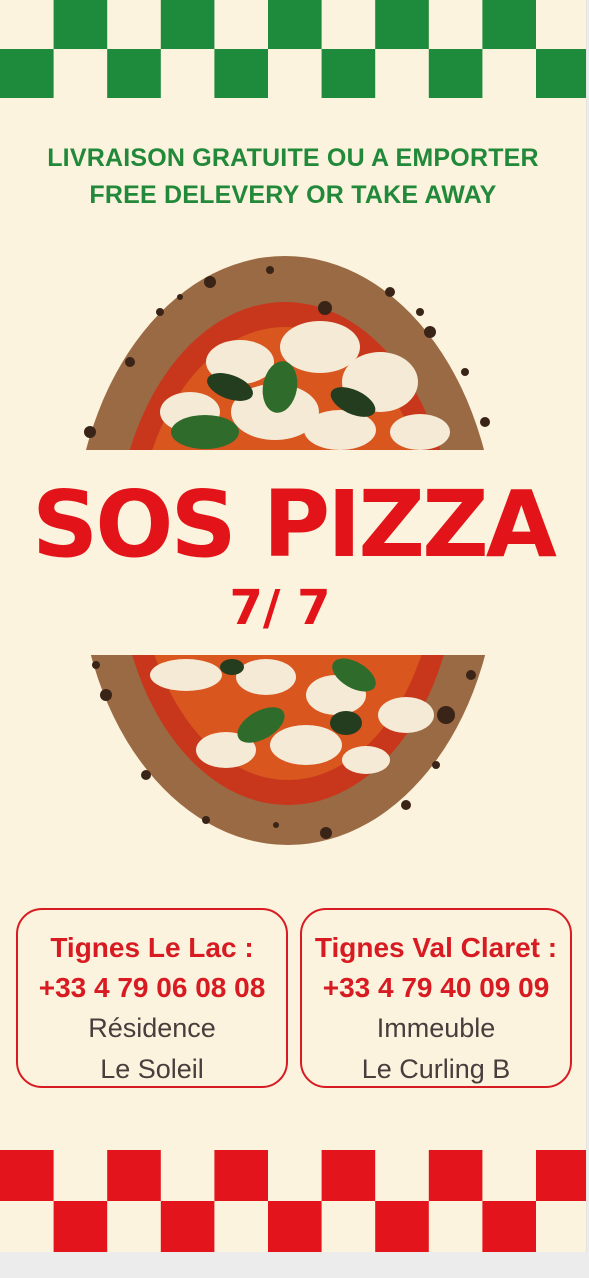  I want to click on location-name: Tignes Val Claret :, so click(436, 947).